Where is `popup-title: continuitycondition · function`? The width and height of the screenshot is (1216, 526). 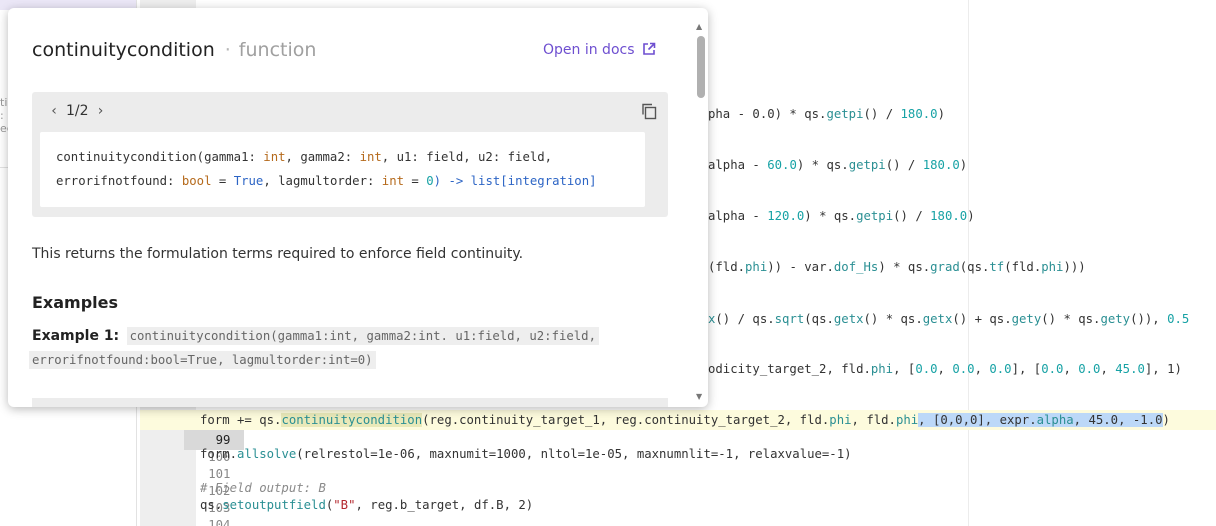 popup-title: continuitycondition · function is located at coordinates (174, 50).